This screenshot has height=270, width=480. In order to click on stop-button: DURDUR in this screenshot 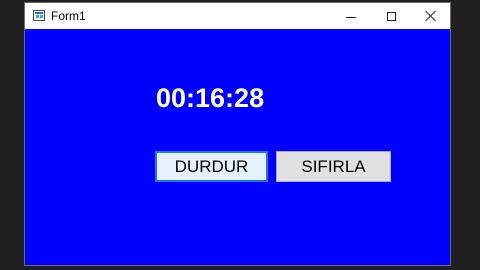, I will do `click(211, 166)`.